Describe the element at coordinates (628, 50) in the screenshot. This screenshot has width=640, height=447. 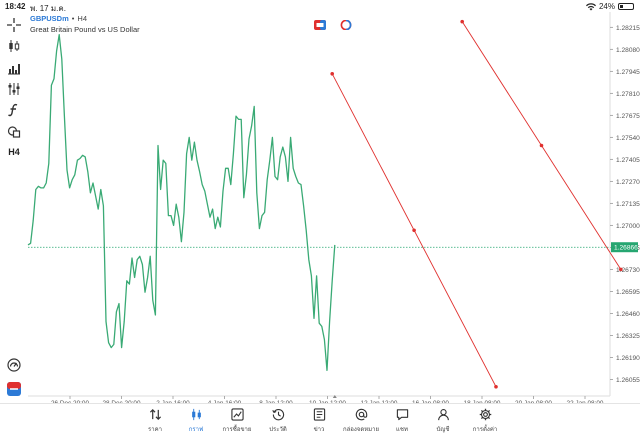
I see `y-tick-label: 1.28080` at that location.